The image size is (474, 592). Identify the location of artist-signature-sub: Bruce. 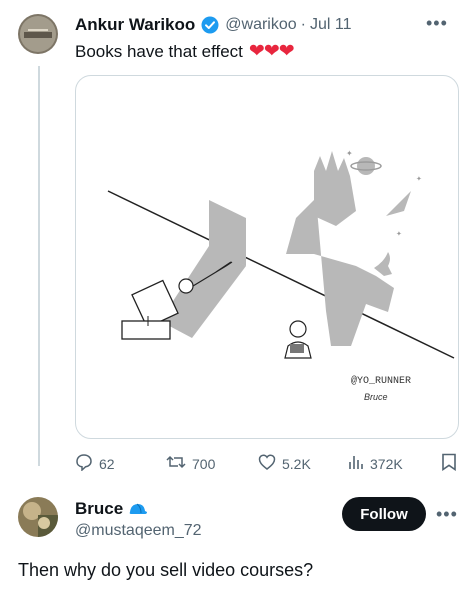
(376, 397).